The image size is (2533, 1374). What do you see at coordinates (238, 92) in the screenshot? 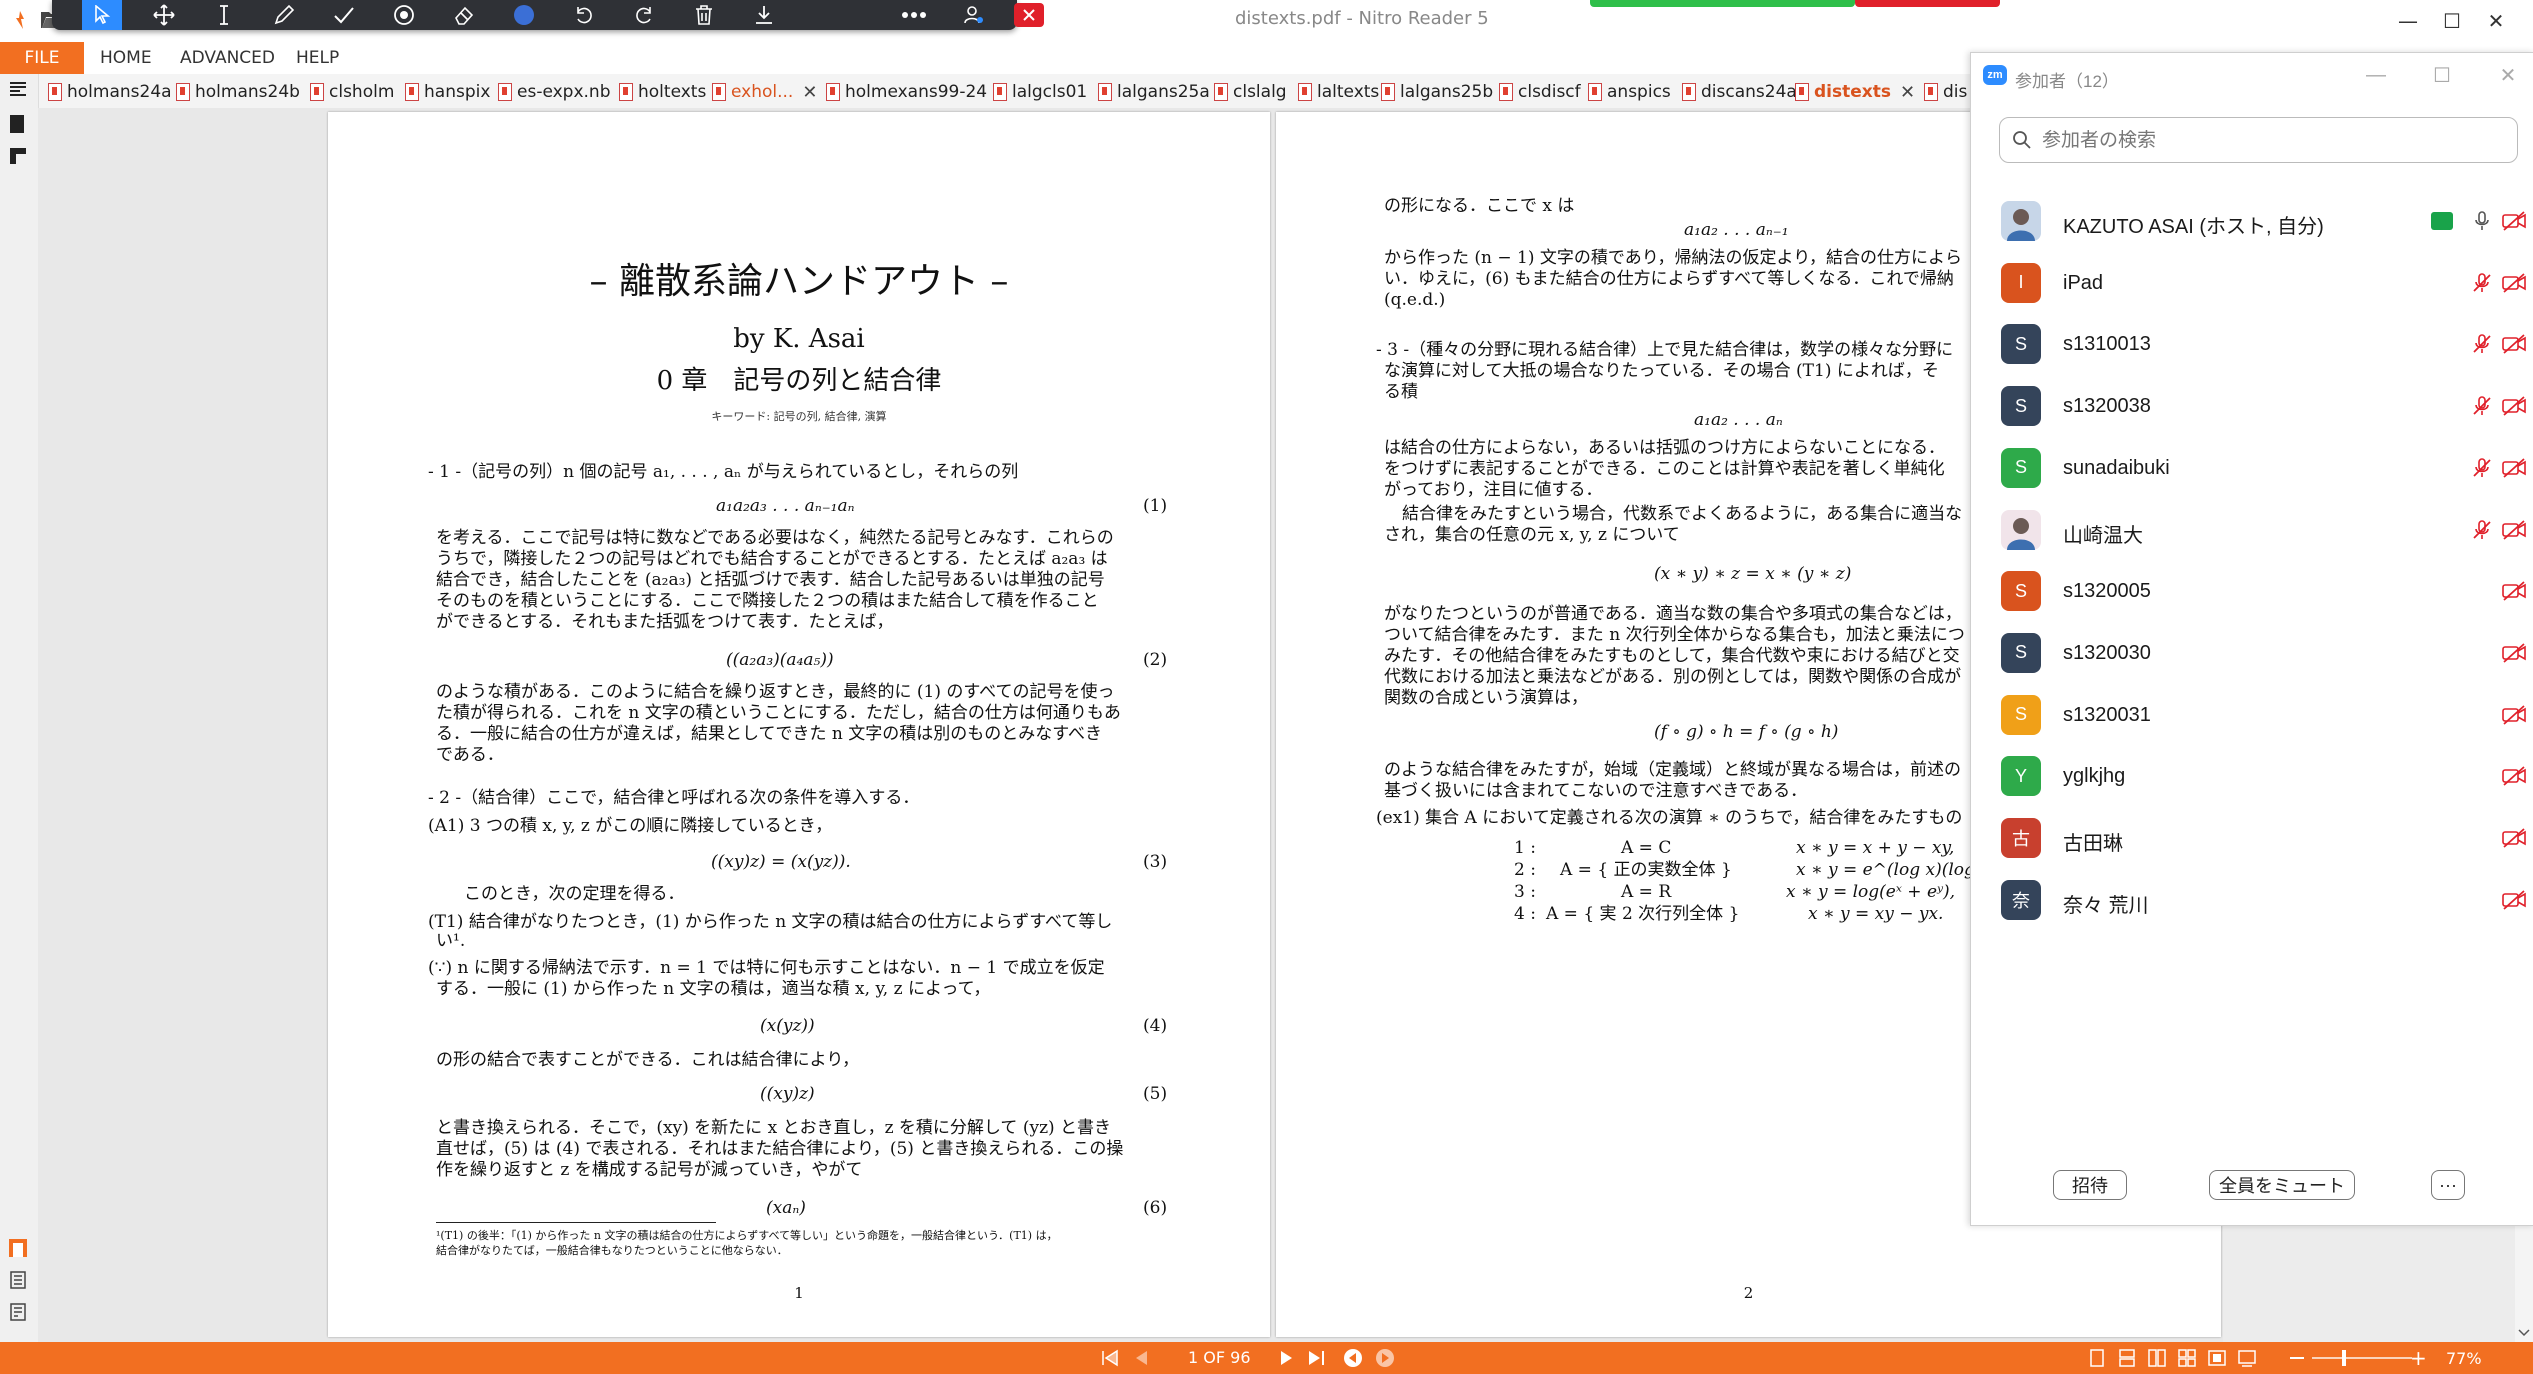
I see `tab-holmans24b: holmans24b` at bounding box center [238, 92].